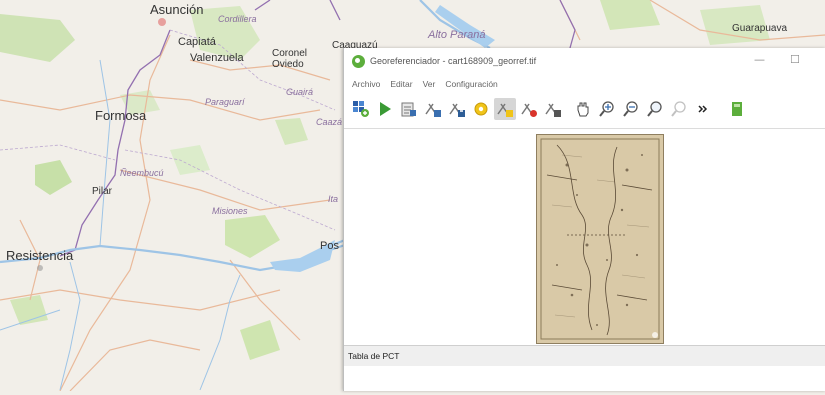 The width and height of the screenshot is (825, 395). What do you see at coordinates (366, 84) in the screenshot?
I see `menu-archivo: Archivo` at bounding box center [366, 84].